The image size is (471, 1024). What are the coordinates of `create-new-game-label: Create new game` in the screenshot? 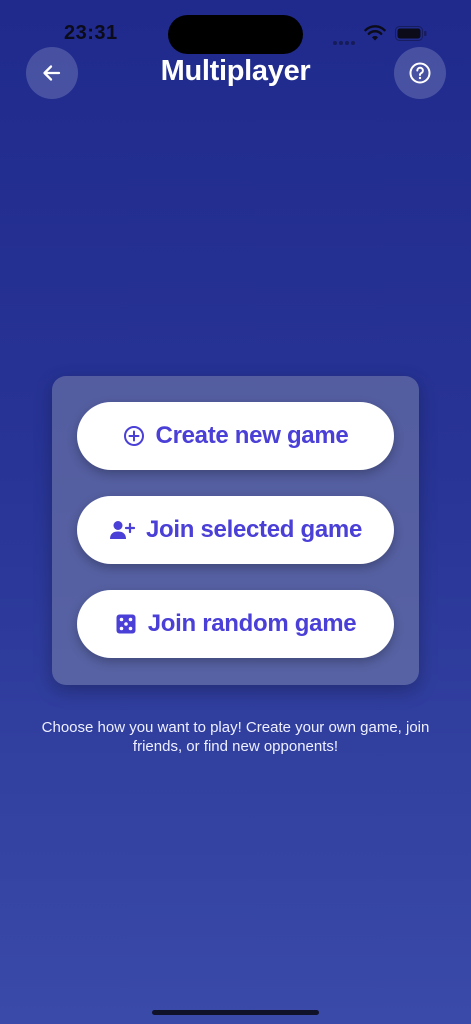 It's located at (252, 435).